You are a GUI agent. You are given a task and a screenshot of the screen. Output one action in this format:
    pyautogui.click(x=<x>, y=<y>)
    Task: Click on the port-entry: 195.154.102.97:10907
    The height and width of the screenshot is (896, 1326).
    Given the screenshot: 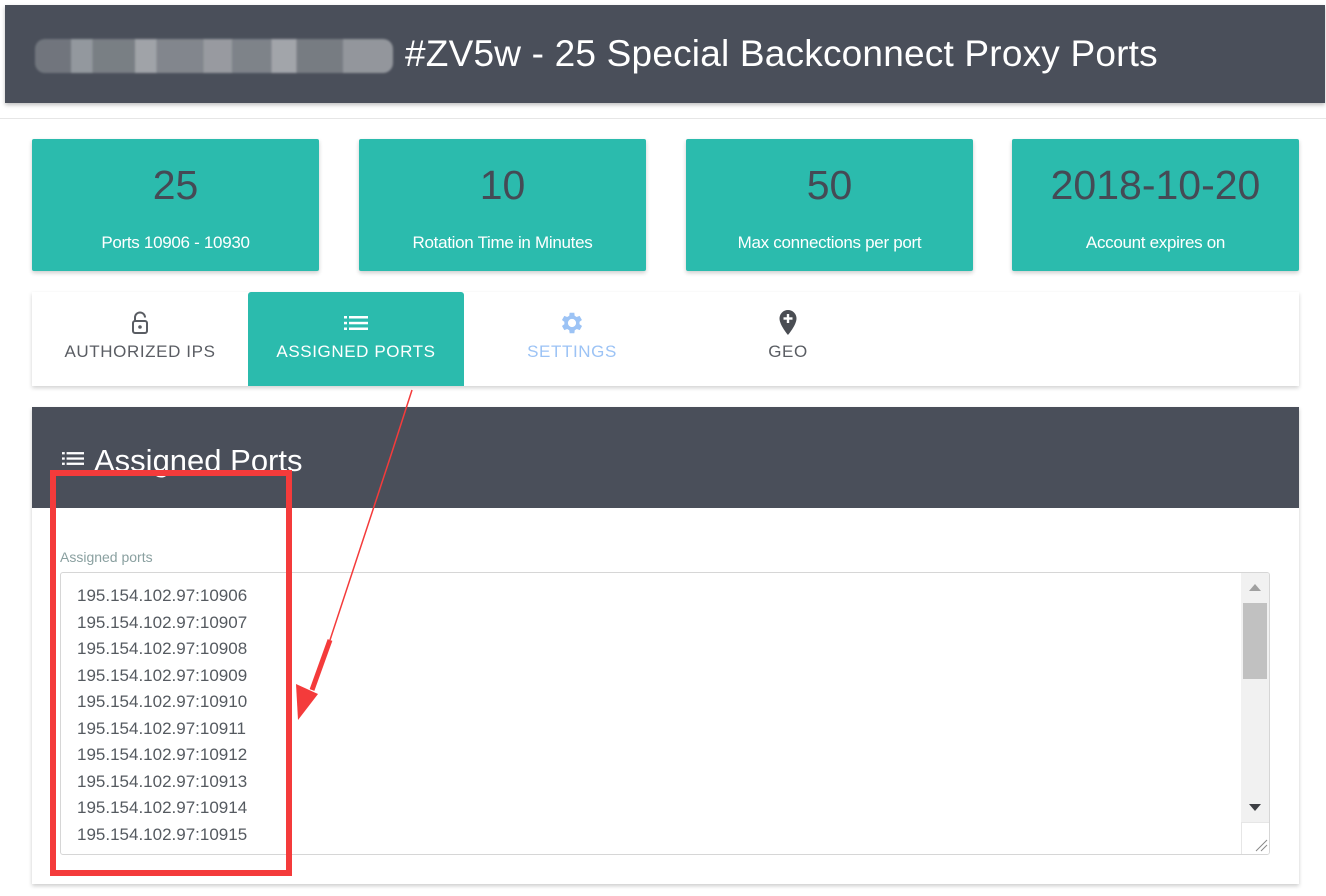 What is the action you would take?
    pyautogui.click(x=162, y=622)
    